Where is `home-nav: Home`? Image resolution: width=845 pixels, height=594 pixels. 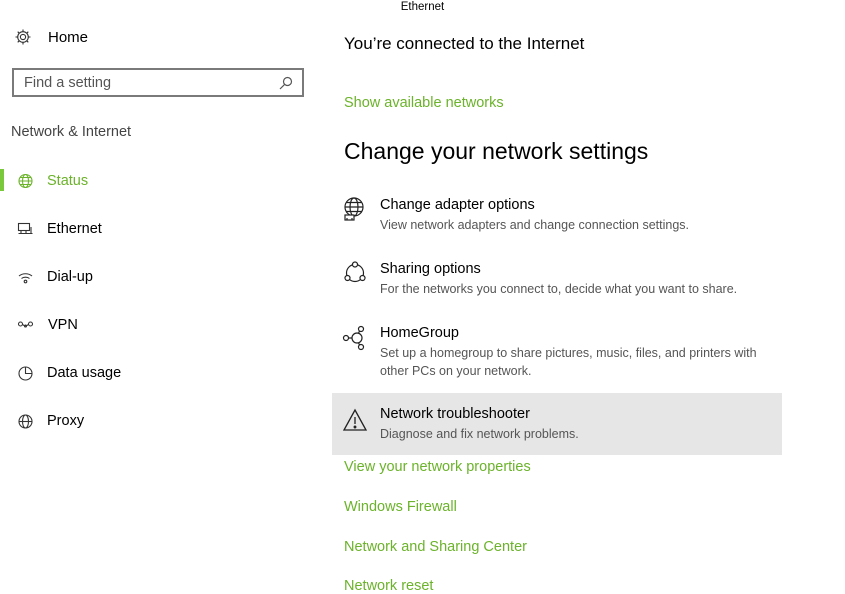 home-nav: Home is located at coordinates (51, 37).